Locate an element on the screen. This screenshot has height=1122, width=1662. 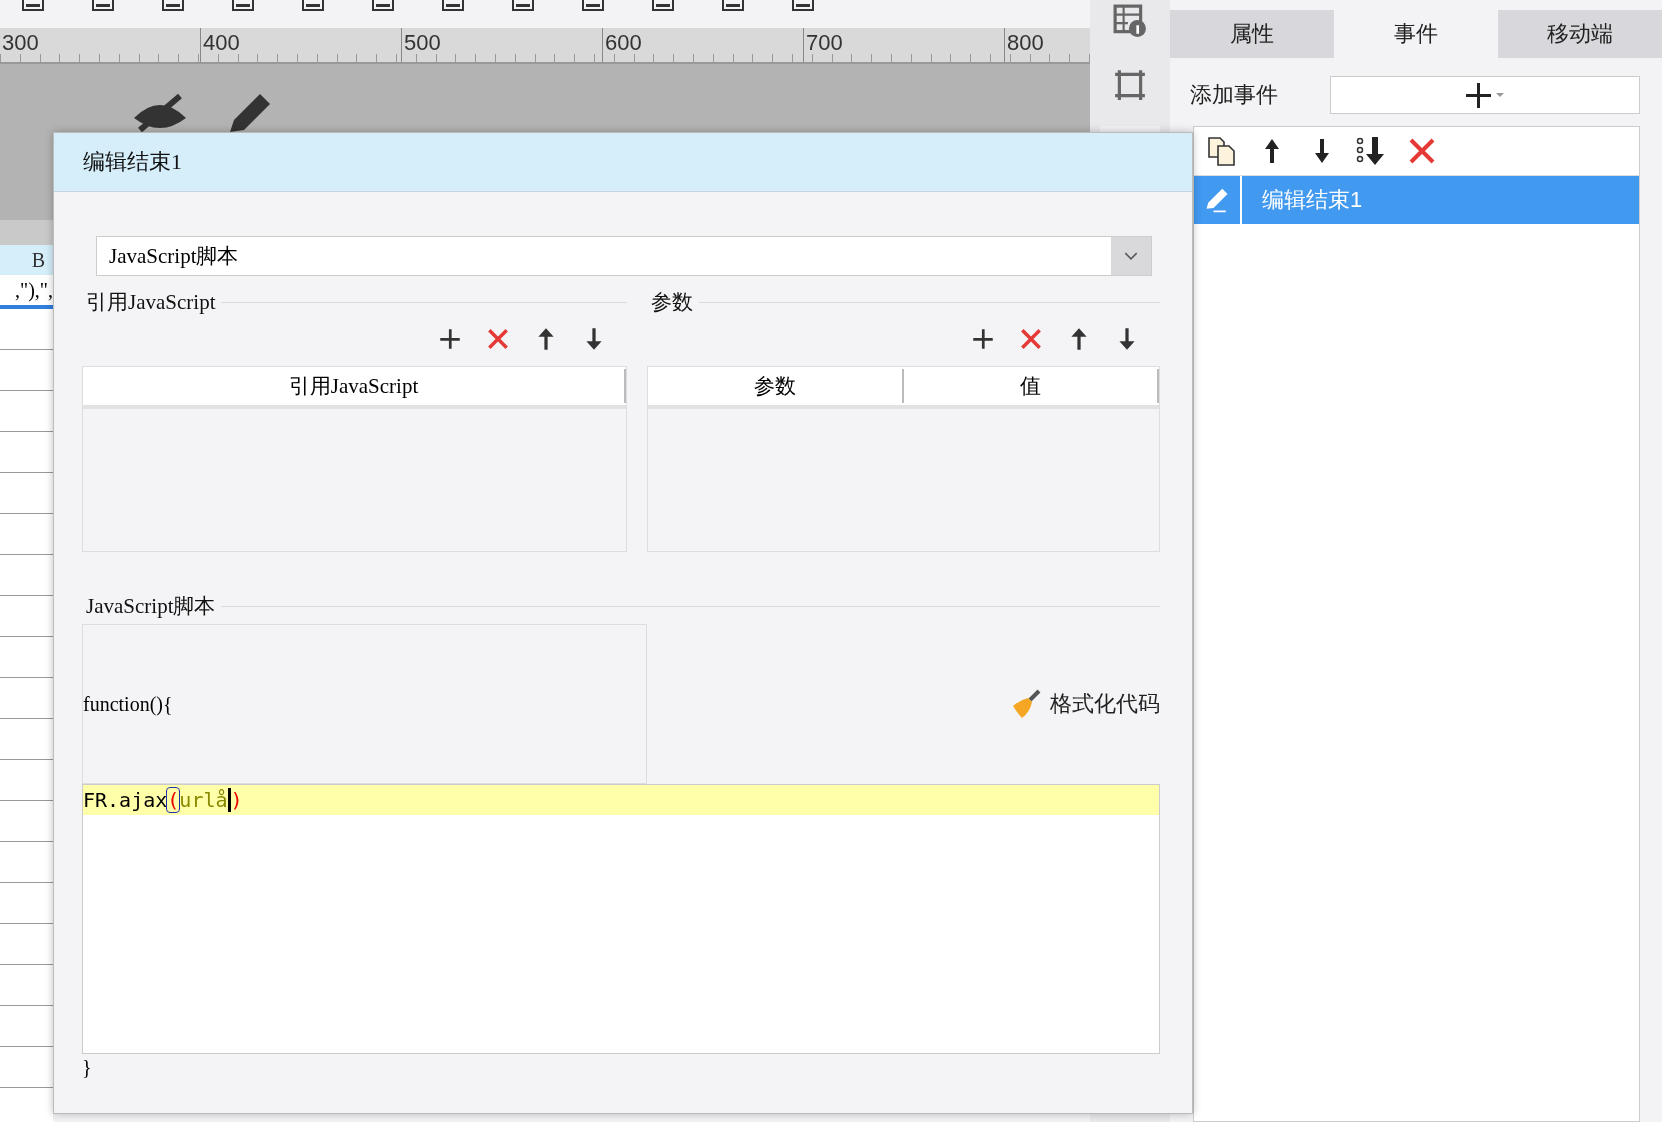
code-line: function(){ is located at coordinates (128, 704).